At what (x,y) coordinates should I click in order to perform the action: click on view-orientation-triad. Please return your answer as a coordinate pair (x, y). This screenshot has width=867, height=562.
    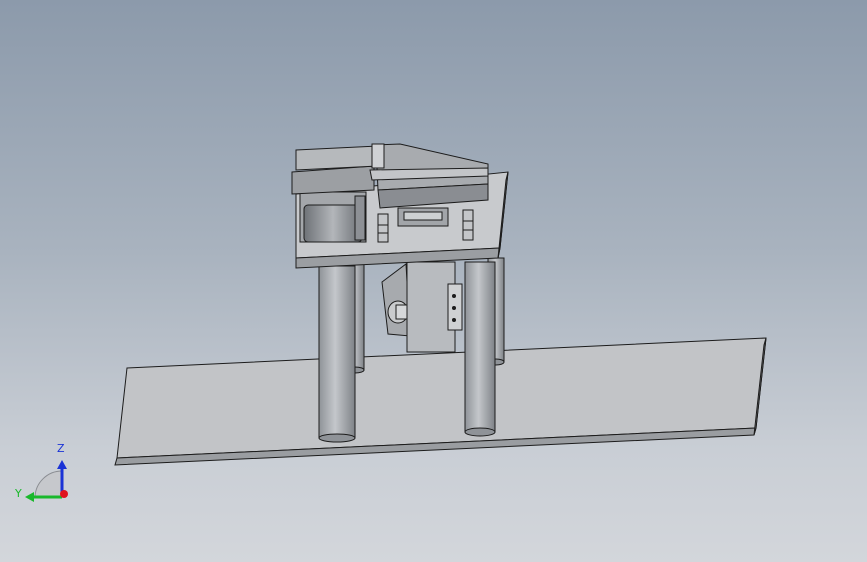
    Looking at the image, I should click on (46, 481).